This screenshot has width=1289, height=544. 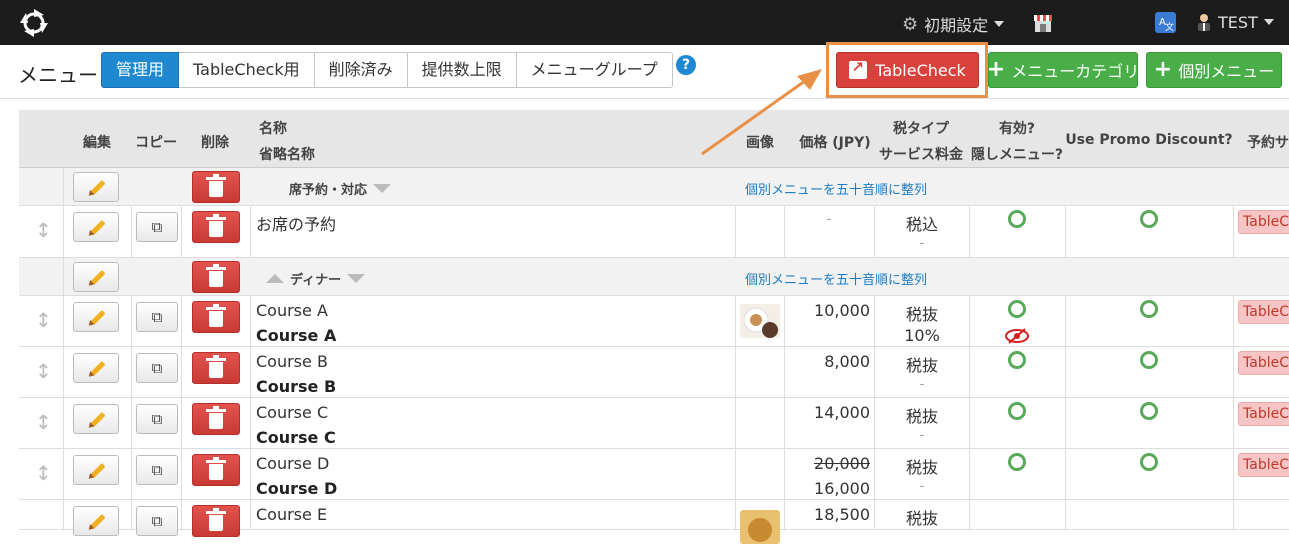 I want to click on menu-price: 10,000, so click(x=842, y=310).